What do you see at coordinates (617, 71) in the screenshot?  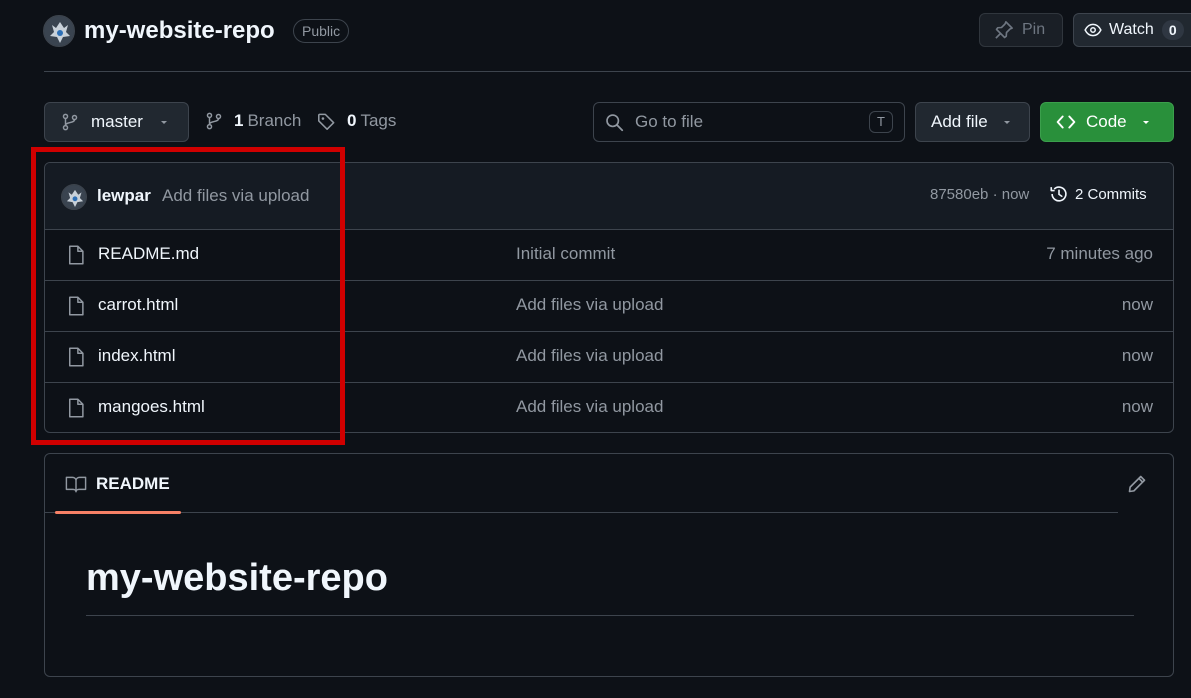 I see `header-divider` at bounding box center [617, 71].